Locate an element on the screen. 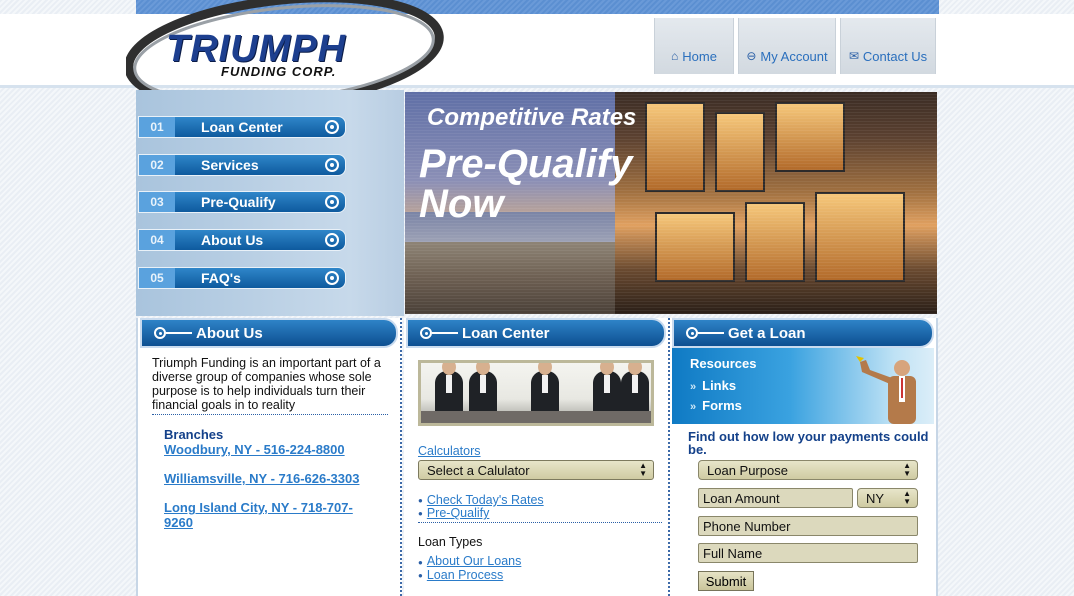  phone-number-placeholder: Phone Number is located at coordinates (747, 526).